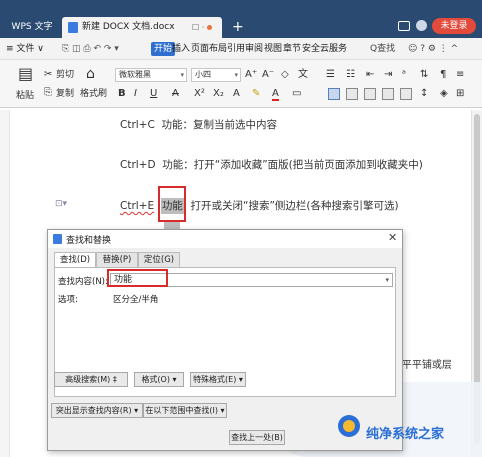 This screenshot has height=457, width=482. What do you see at coordinates (48, 74) in the screenshot?
I see `cut-icon: ✂` at bounding box center [48, 74].